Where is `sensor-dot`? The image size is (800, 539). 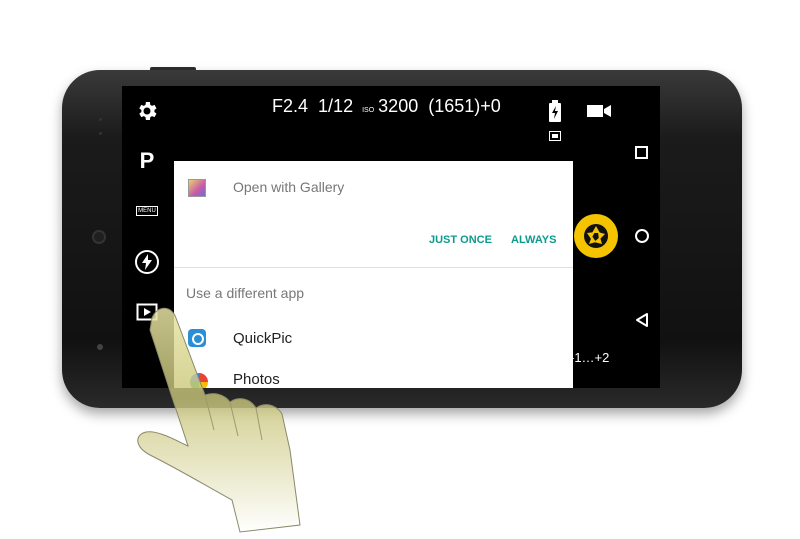 sensor-dot is located at coordinates (100, 347).